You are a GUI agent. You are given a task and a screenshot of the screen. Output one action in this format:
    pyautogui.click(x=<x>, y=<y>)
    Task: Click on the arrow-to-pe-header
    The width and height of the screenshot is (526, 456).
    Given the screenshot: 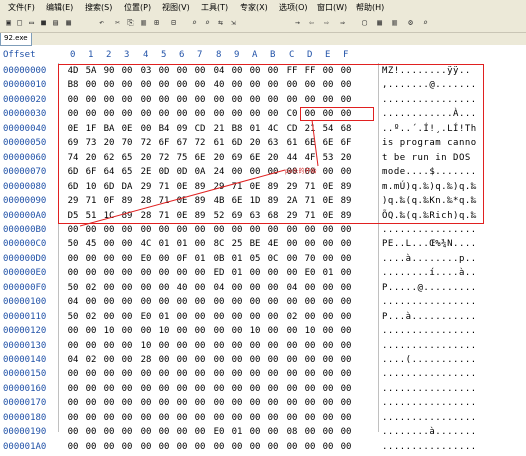 What is the action you would take?
    pyautogui.click(x=182, y=198)
    